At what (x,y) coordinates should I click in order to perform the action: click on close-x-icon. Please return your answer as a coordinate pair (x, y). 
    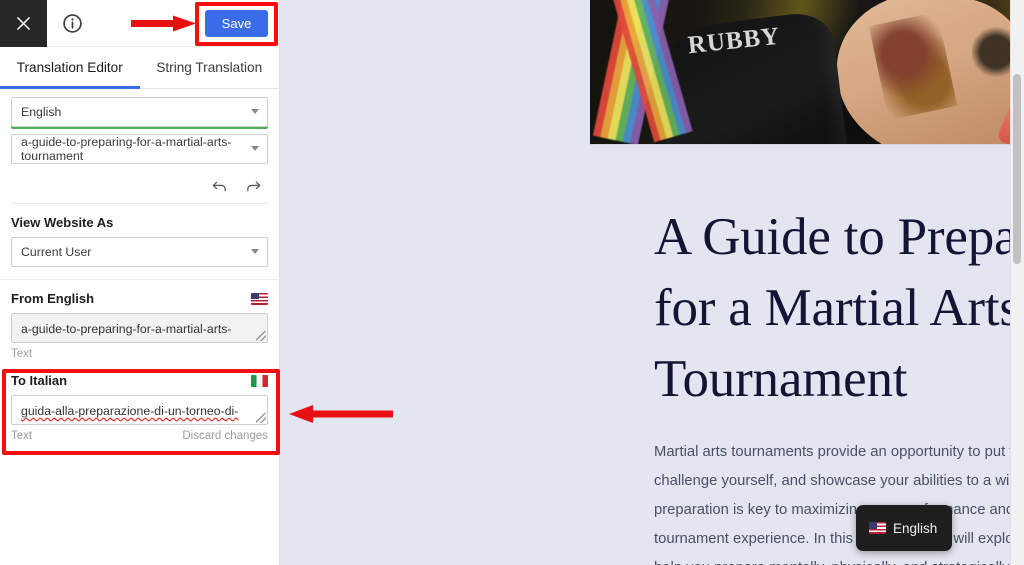
    Looking at the image, I should click on (23, 23).